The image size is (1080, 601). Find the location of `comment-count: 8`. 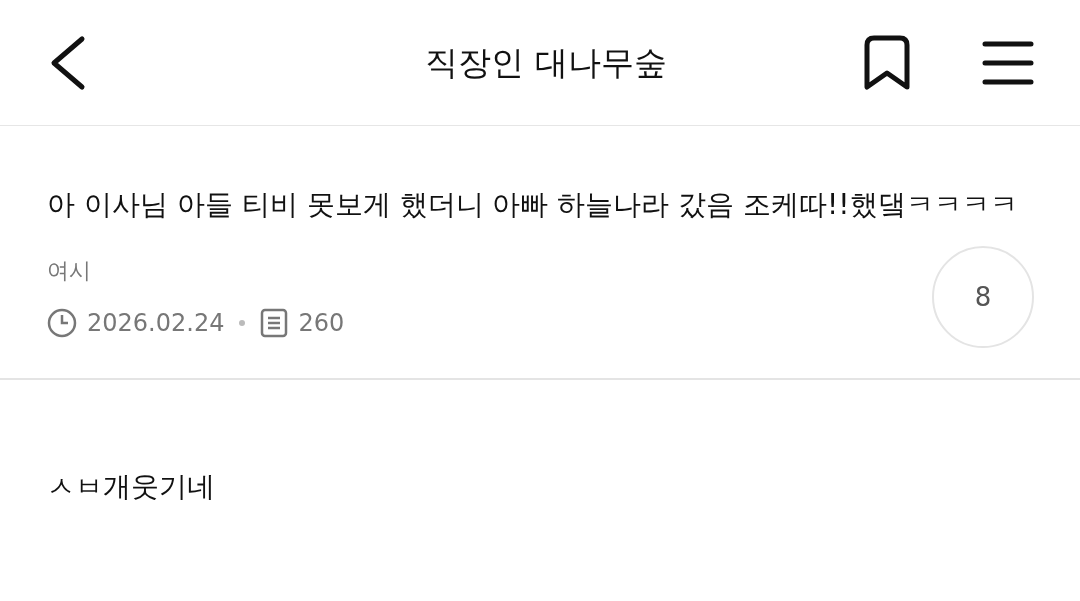

comment-count: 8 is located at coordinates (983, 297).